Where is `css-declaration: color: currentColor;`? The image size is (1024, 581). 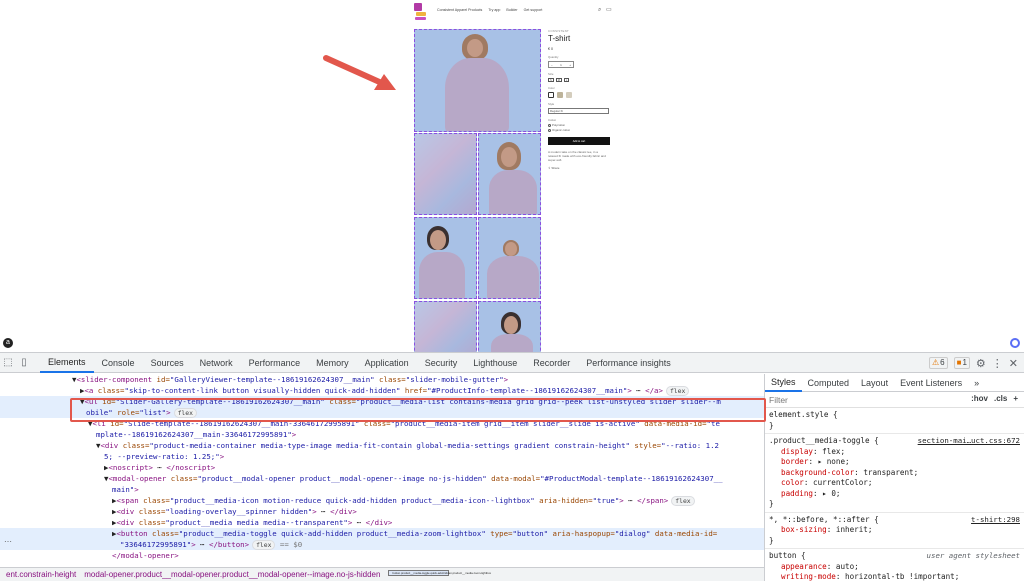
css-declaration: color: currentColor; is located at coordinates (894, 483).